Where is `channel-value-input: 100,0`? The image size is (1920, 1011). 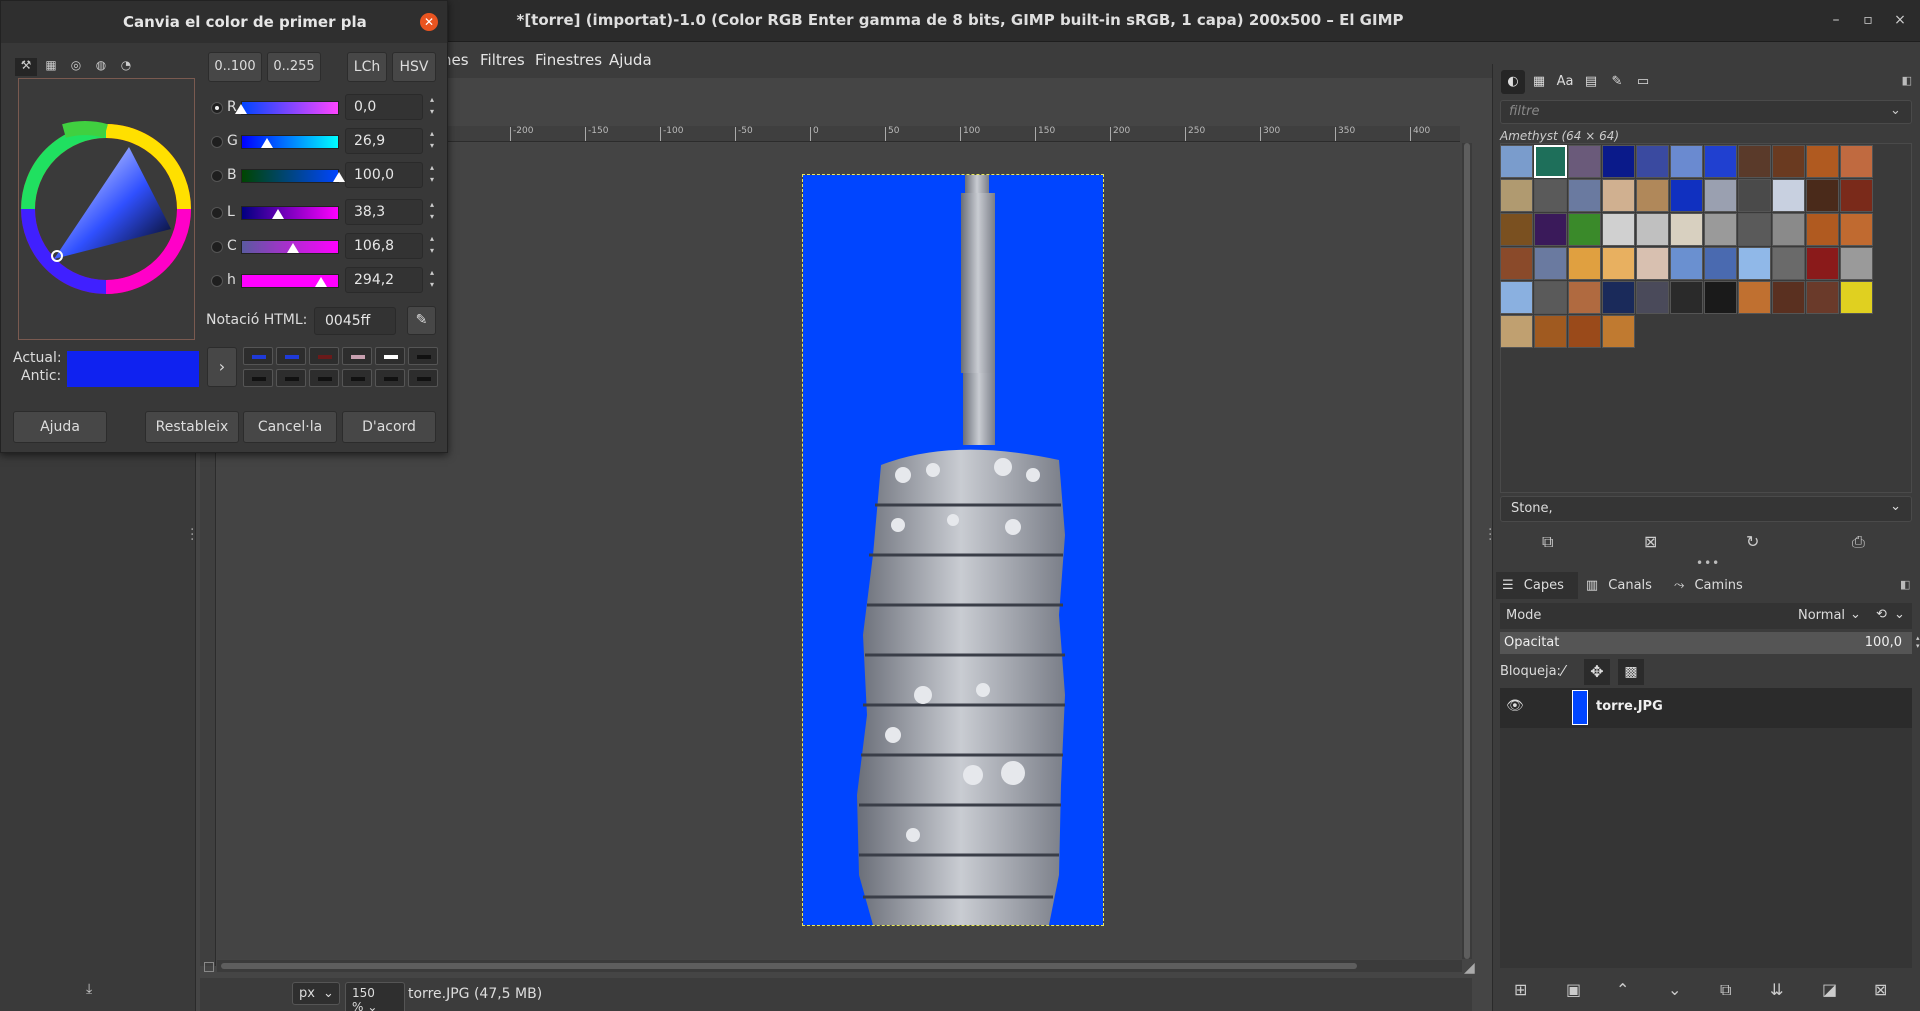 channel-value-input: 100,0 is located at coordinates (384, 175).